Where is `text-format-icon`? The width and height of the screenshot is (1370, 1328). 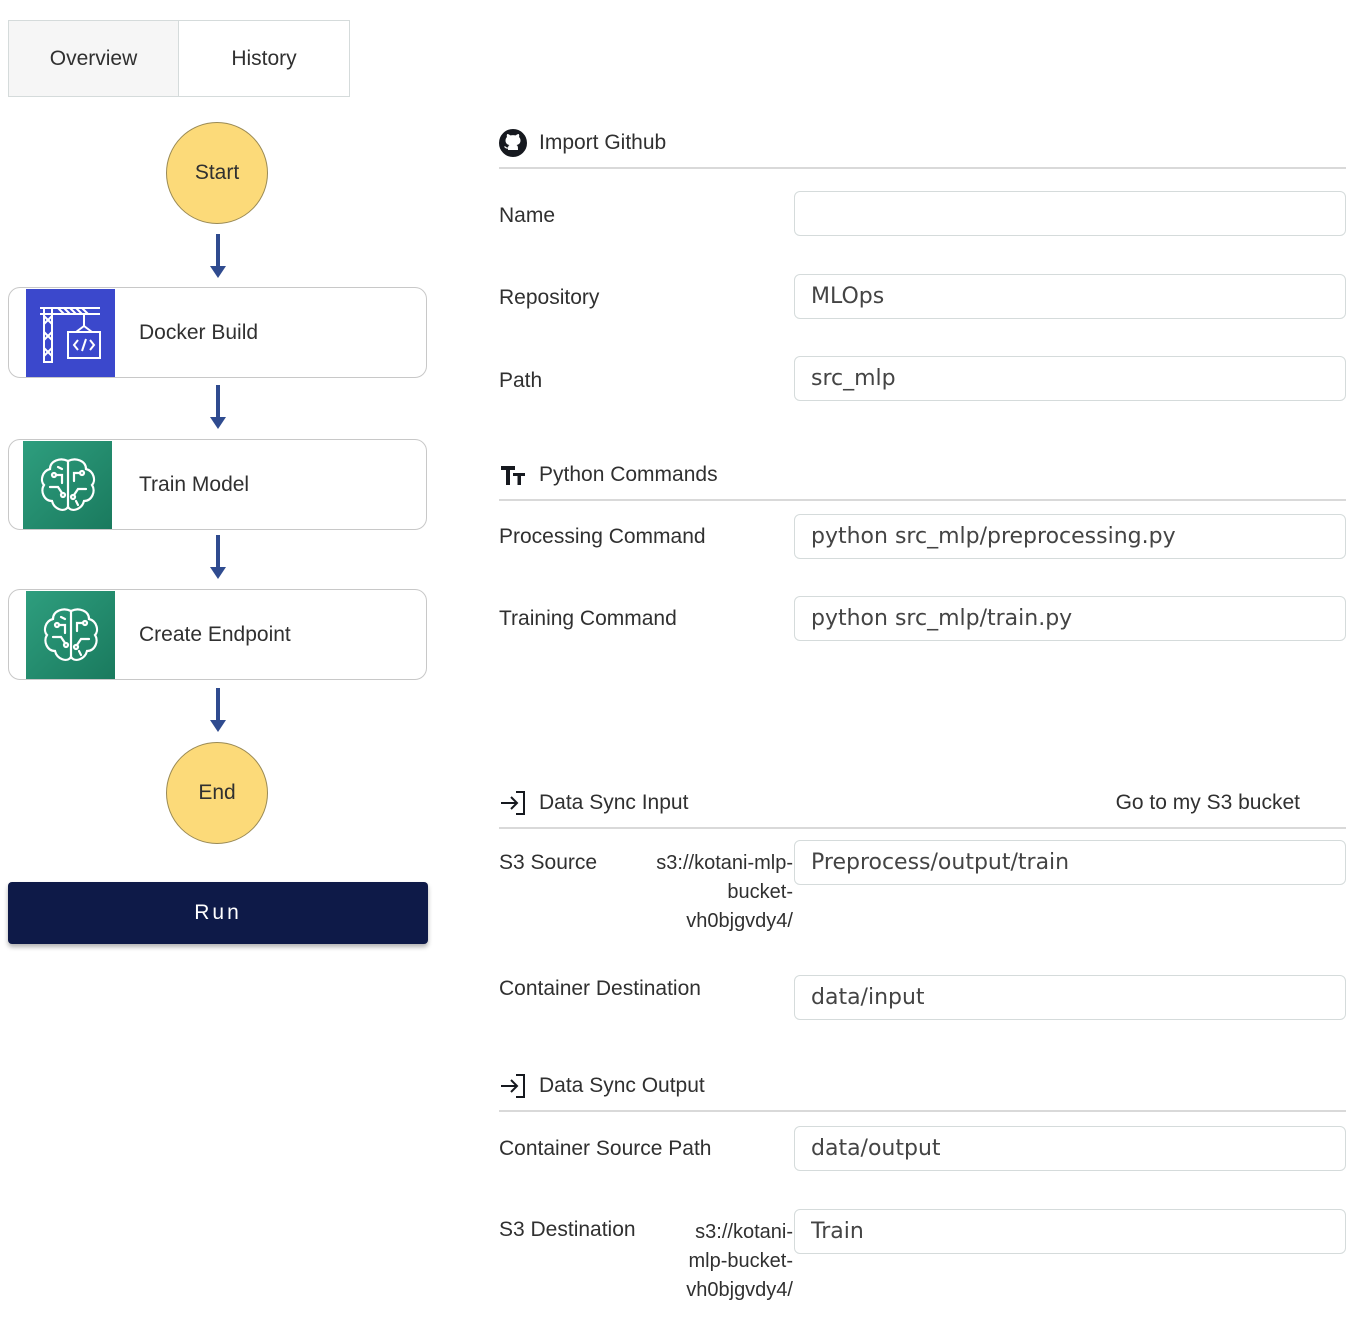
text-format-icon is located at coordinates (513, 475).